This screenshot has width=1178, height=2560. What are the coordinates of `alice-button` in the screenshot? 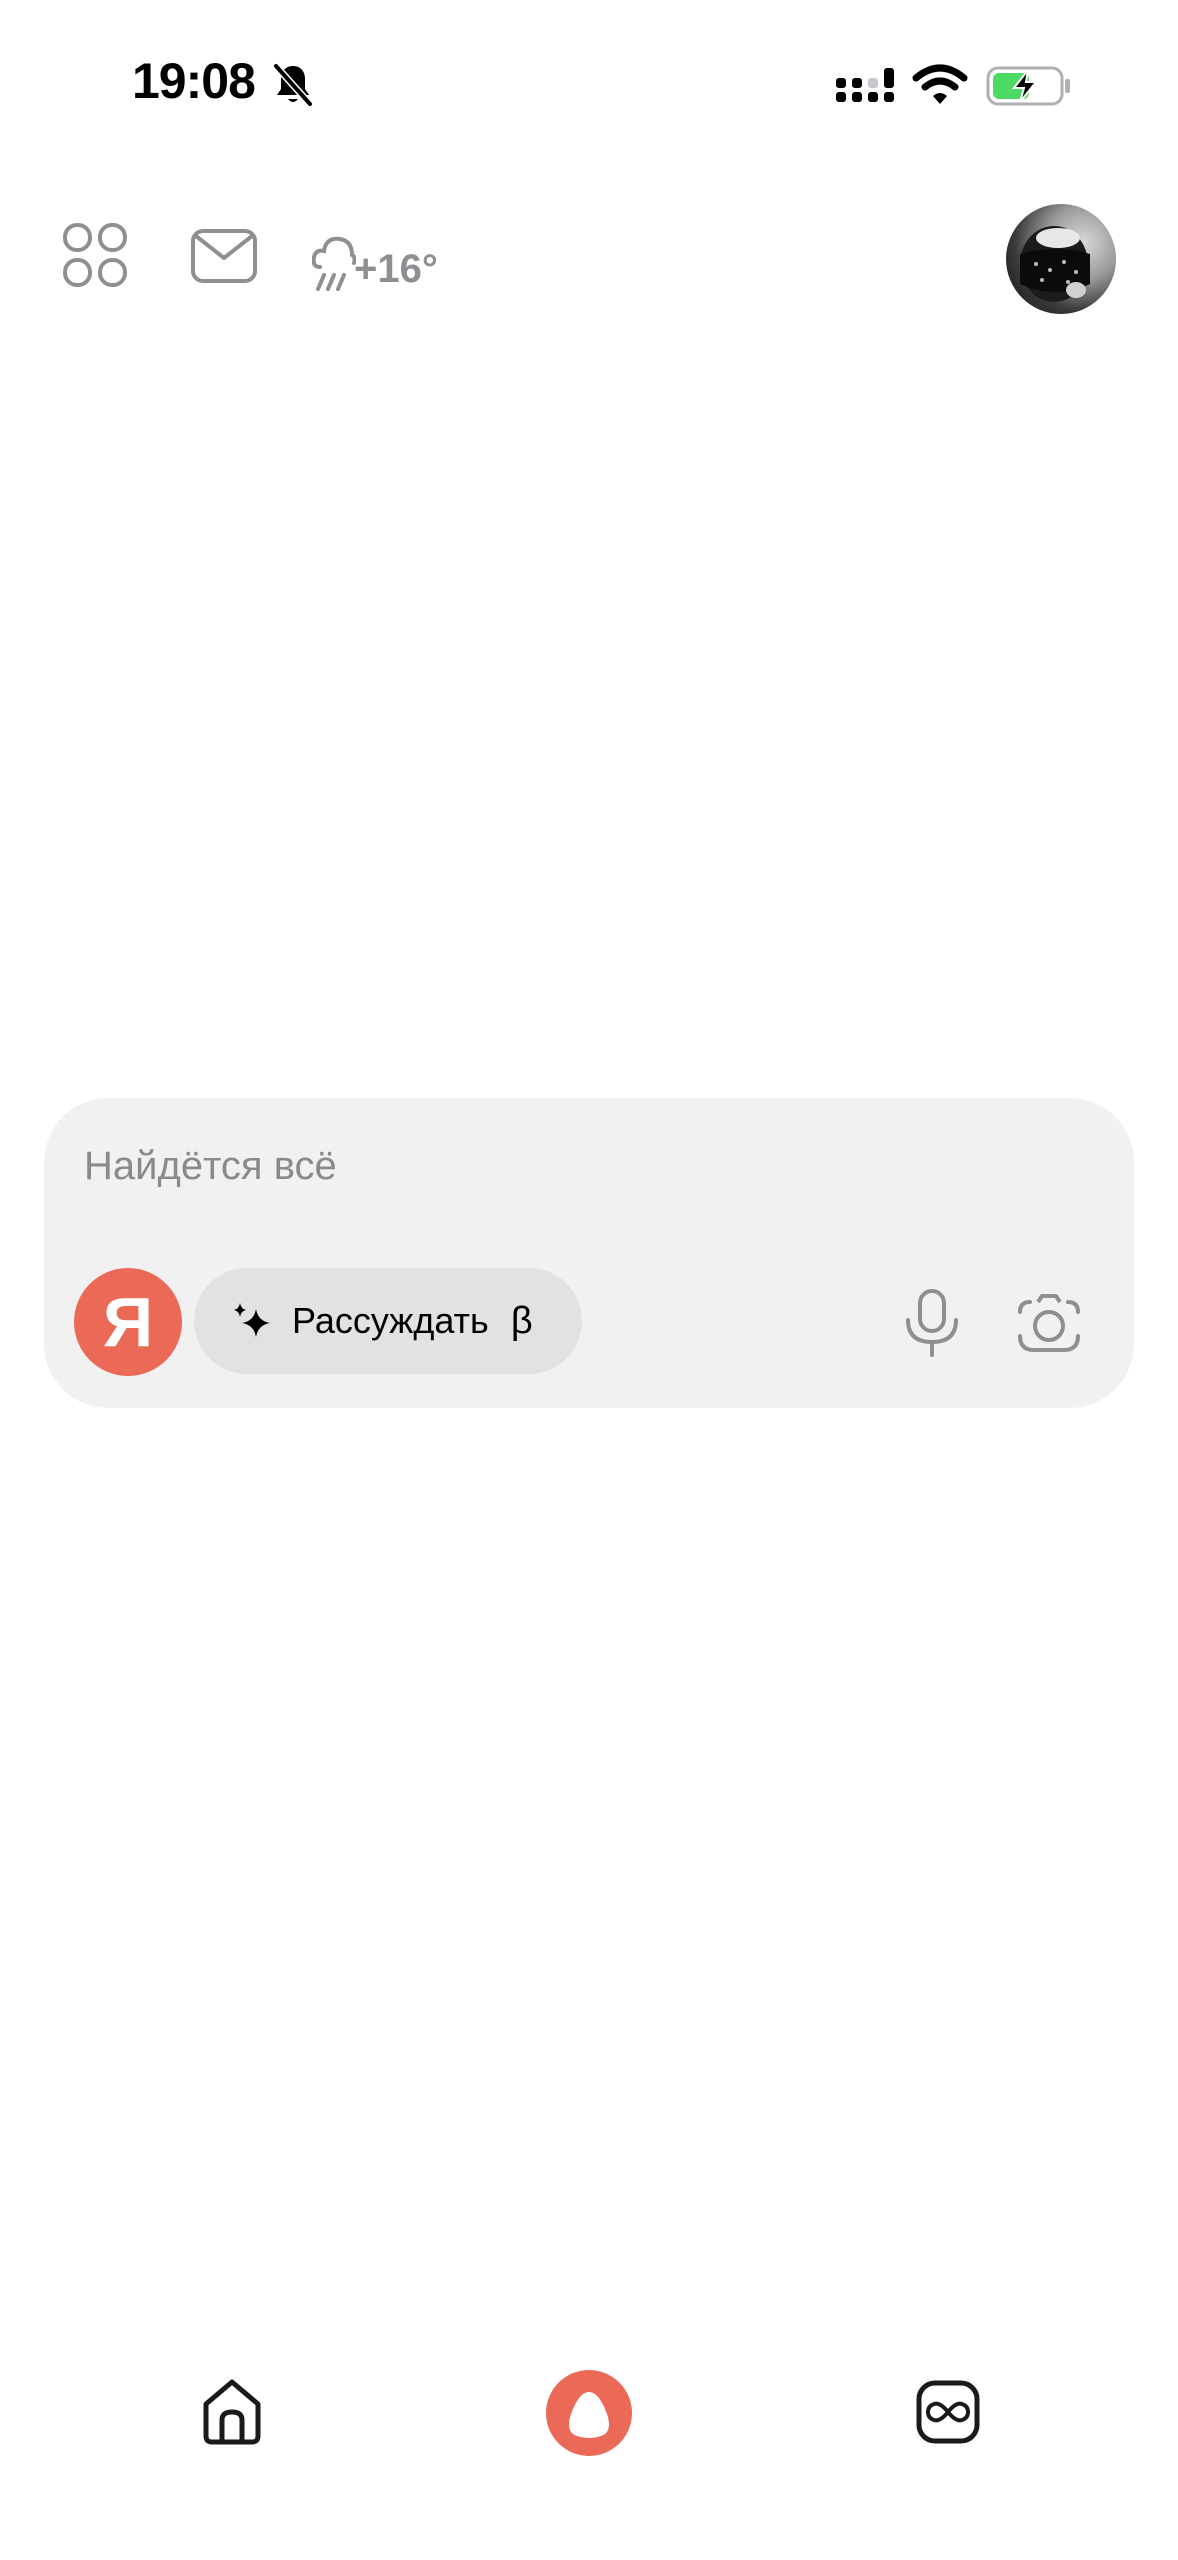 It's located at (589, 2413).